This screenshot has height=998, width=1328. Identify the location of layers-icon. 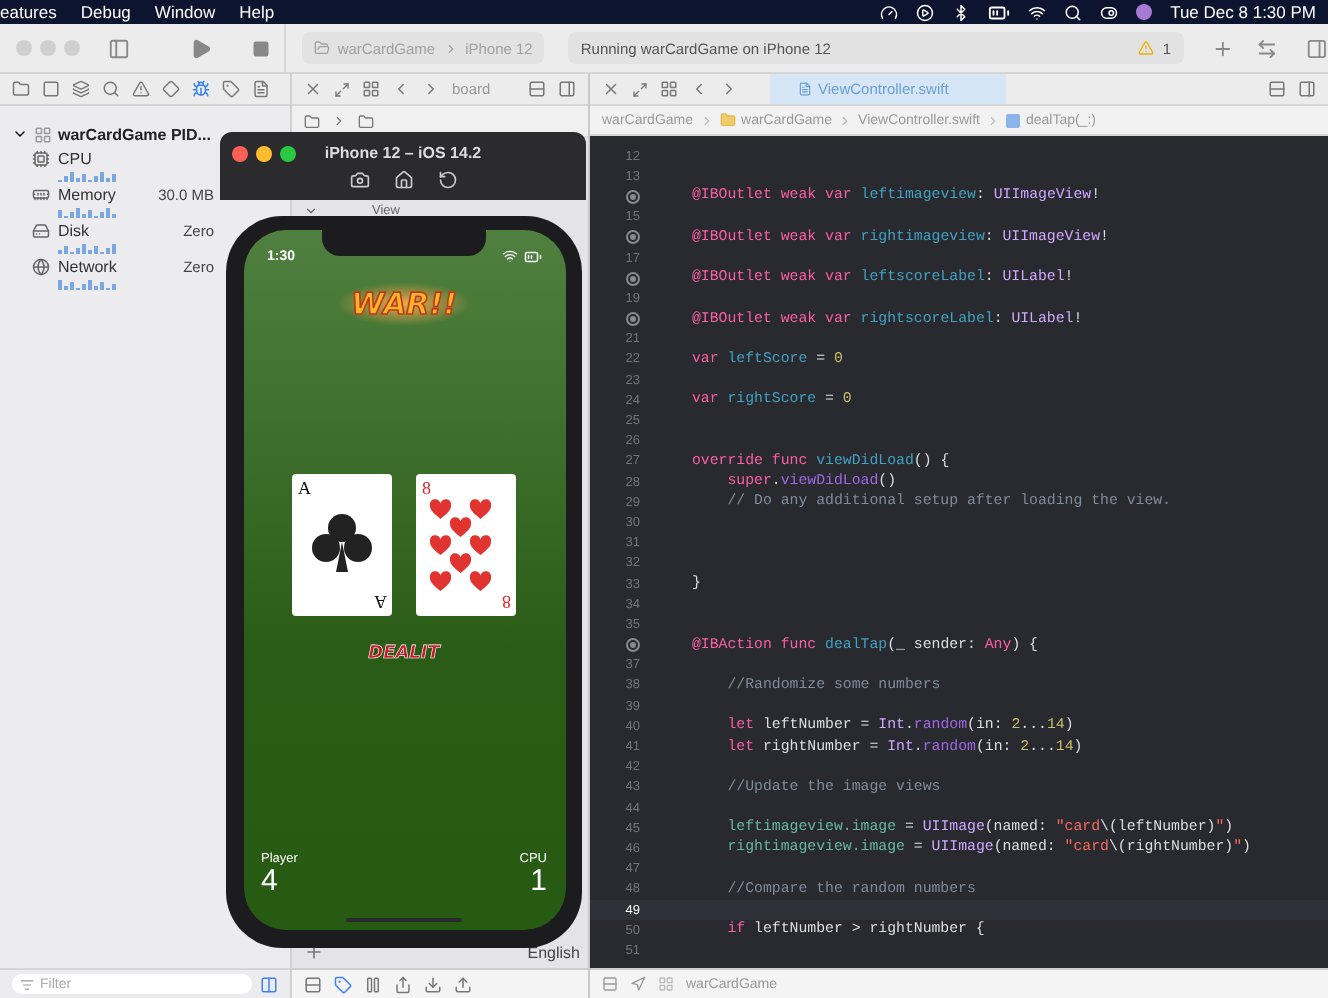
(81, 89).